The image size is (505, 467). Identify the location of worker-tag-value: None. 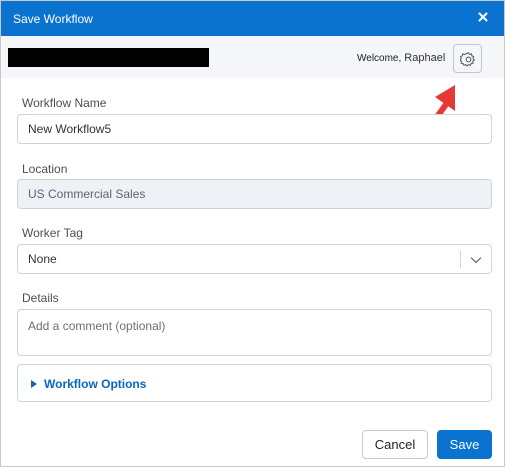
(42, 259).